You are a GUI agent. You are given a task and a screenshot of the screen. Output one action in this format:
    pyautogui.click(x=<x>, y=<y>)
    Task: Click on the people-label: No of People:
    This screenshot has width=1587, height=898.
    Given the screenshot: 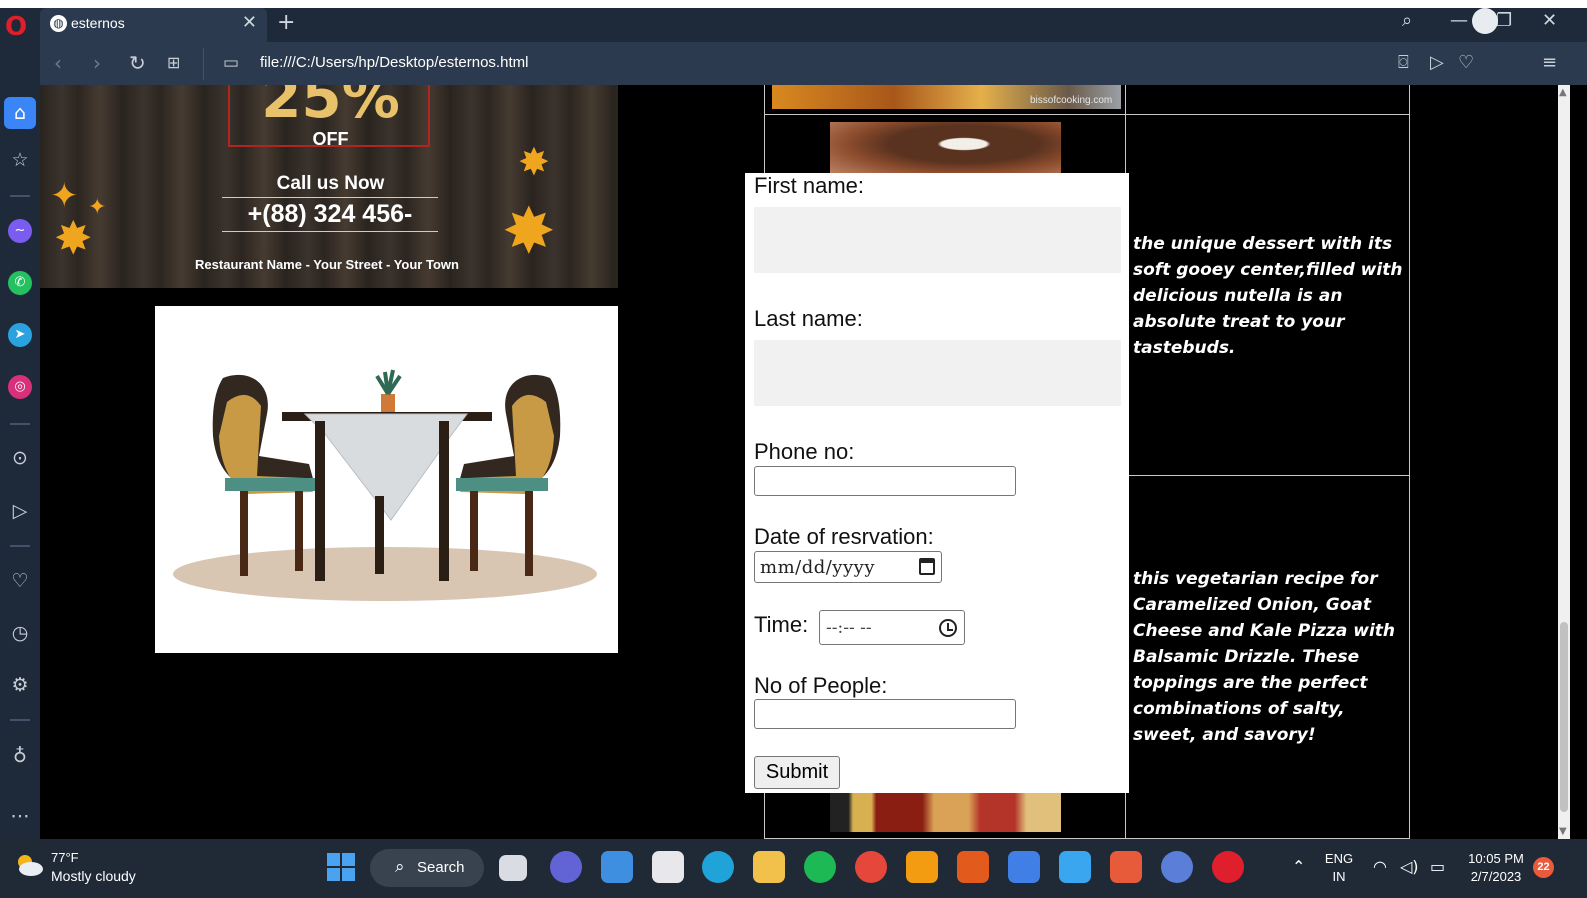 What is the action you would take?
    pyautogui.click(x=821, y=685)
    